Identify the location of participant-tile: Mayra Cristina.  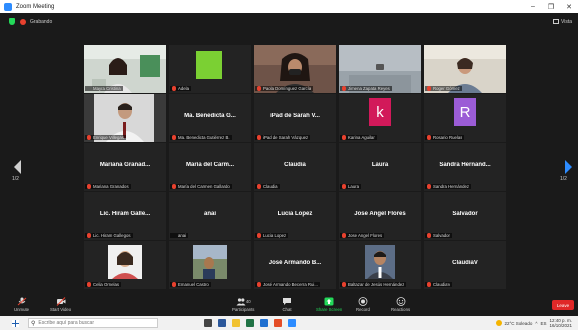
(125, 69).